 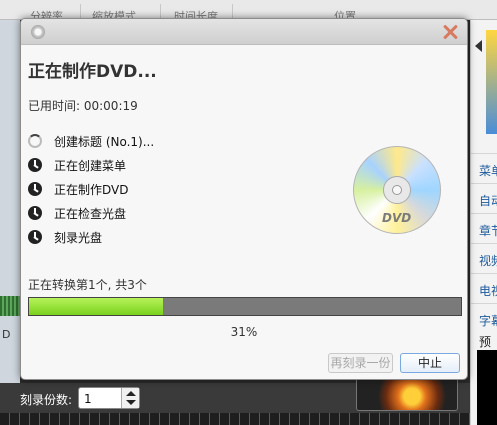 What do you see at coordinates (488, 170) in the screenshot?
I see `panel-item-menu: 菜单` at bounding box center [488, 170].